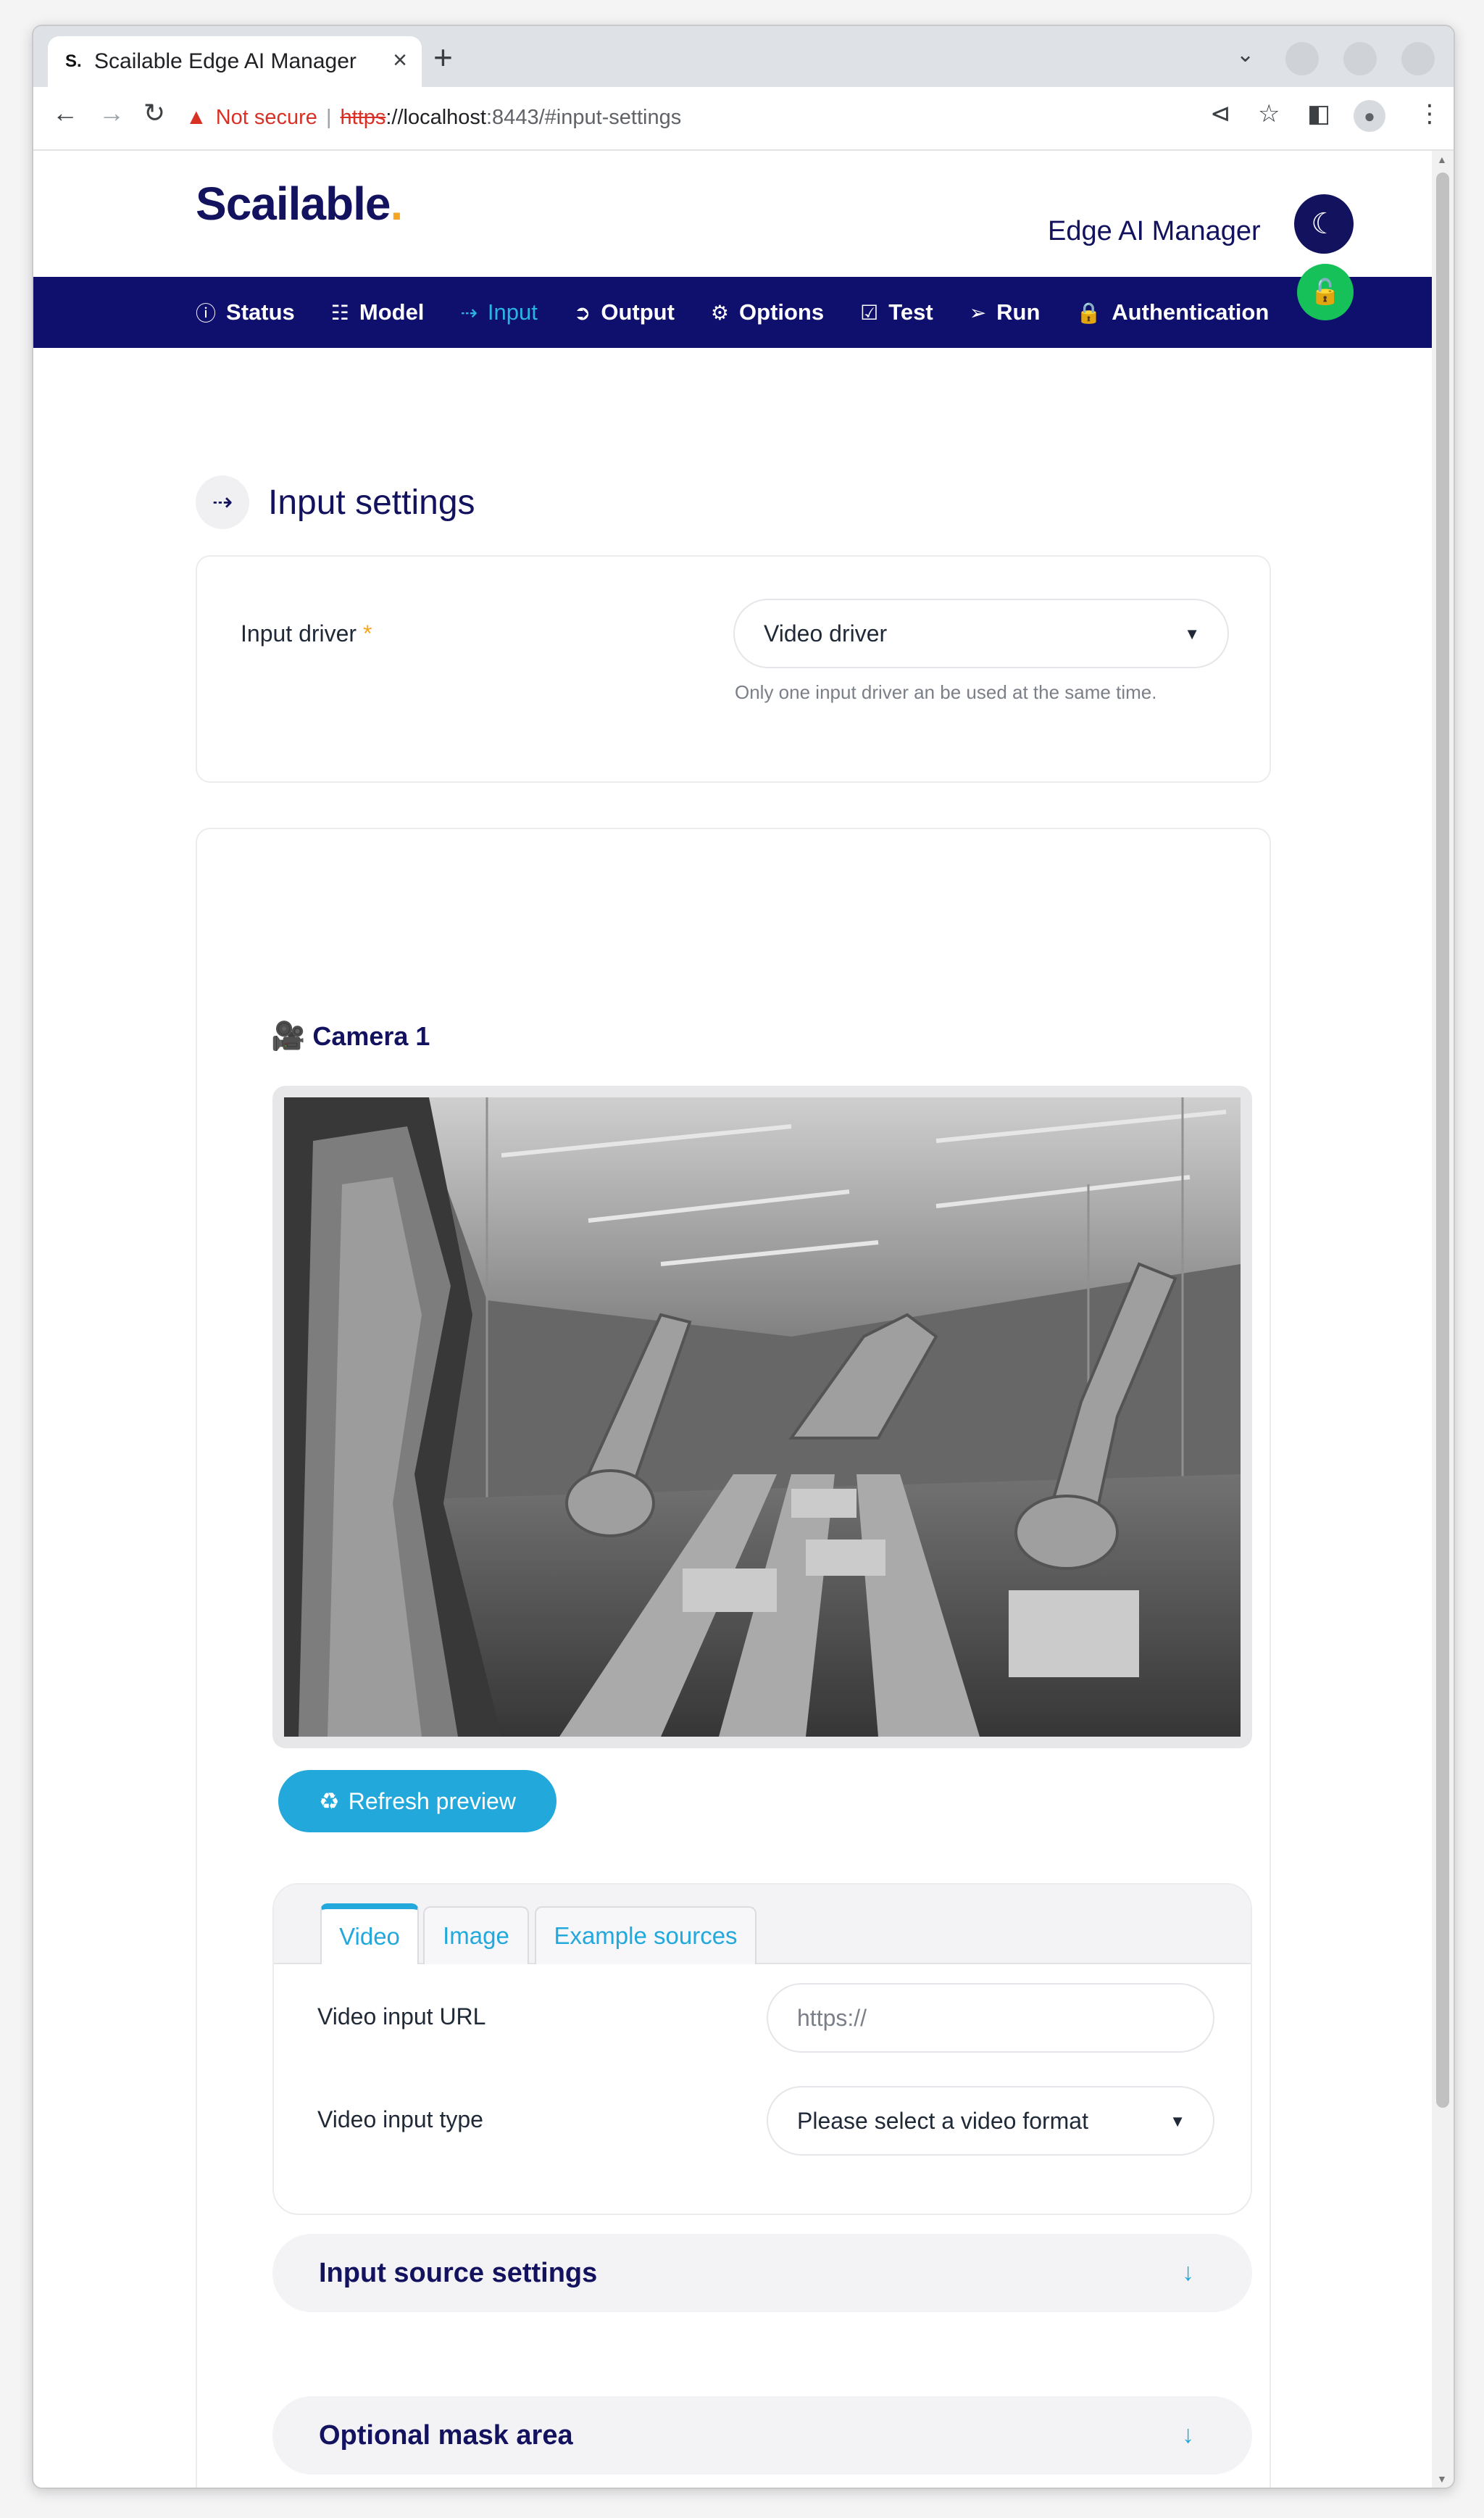  What do you see at coordinates (732, 214) in the screenshot?
I see `app-header: Scailable. Edge AI Manager ☾` at bounding box center [732, 214].